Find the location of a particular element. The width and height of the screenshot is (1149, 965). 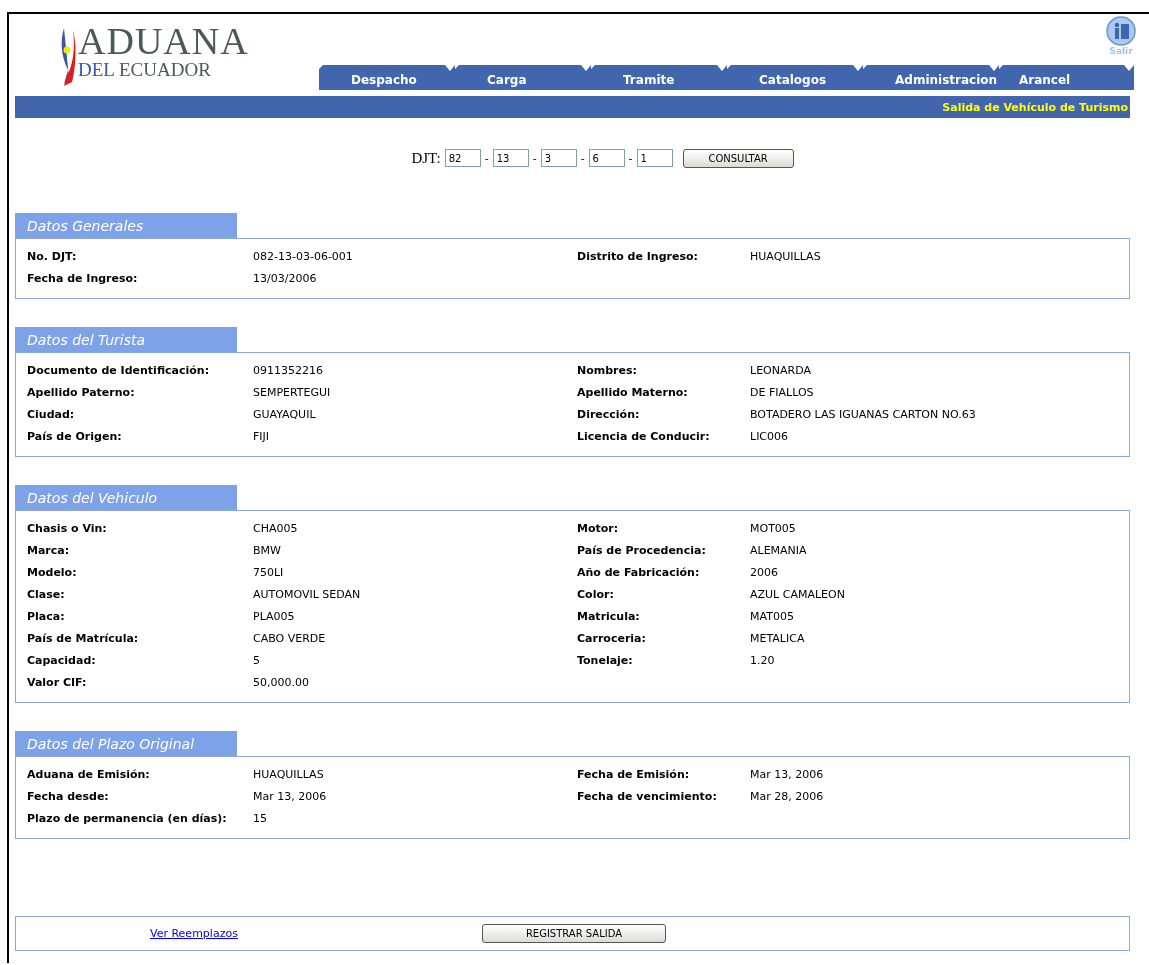

nav-tab: Carga is located at coordinates (523, 77).